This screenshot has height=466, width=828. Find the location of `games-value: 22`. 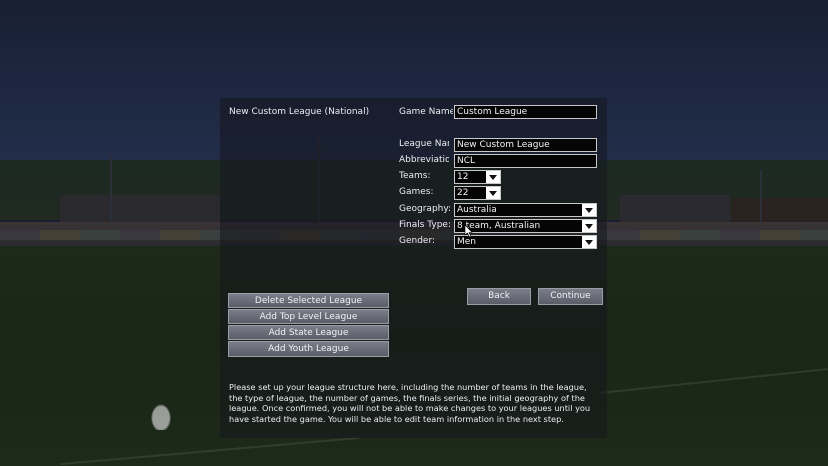

games-value: 22 is located at coordinates (463, 193).